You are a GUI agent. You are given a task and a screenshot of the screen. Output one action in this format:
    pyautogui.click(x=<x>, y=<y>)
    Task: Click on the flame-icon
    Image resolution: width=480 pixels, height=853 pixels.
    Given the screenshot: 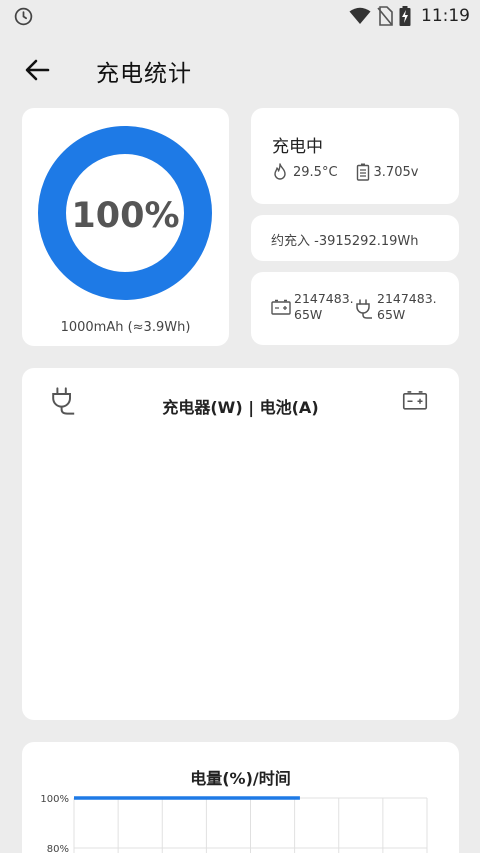 What is the action you would take?
    pyautogui.click(x=280, y=171)
    